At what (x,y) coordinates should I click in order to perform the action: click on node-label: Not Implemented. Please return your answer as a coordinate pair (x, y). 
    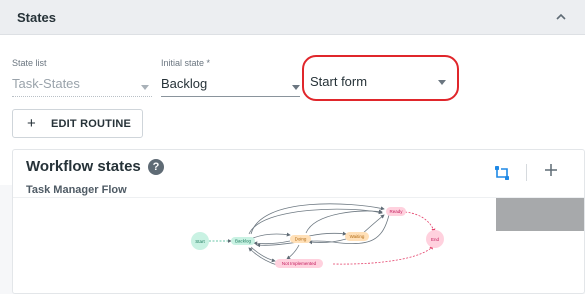
    Looking at the image, I should click on (299, 263).